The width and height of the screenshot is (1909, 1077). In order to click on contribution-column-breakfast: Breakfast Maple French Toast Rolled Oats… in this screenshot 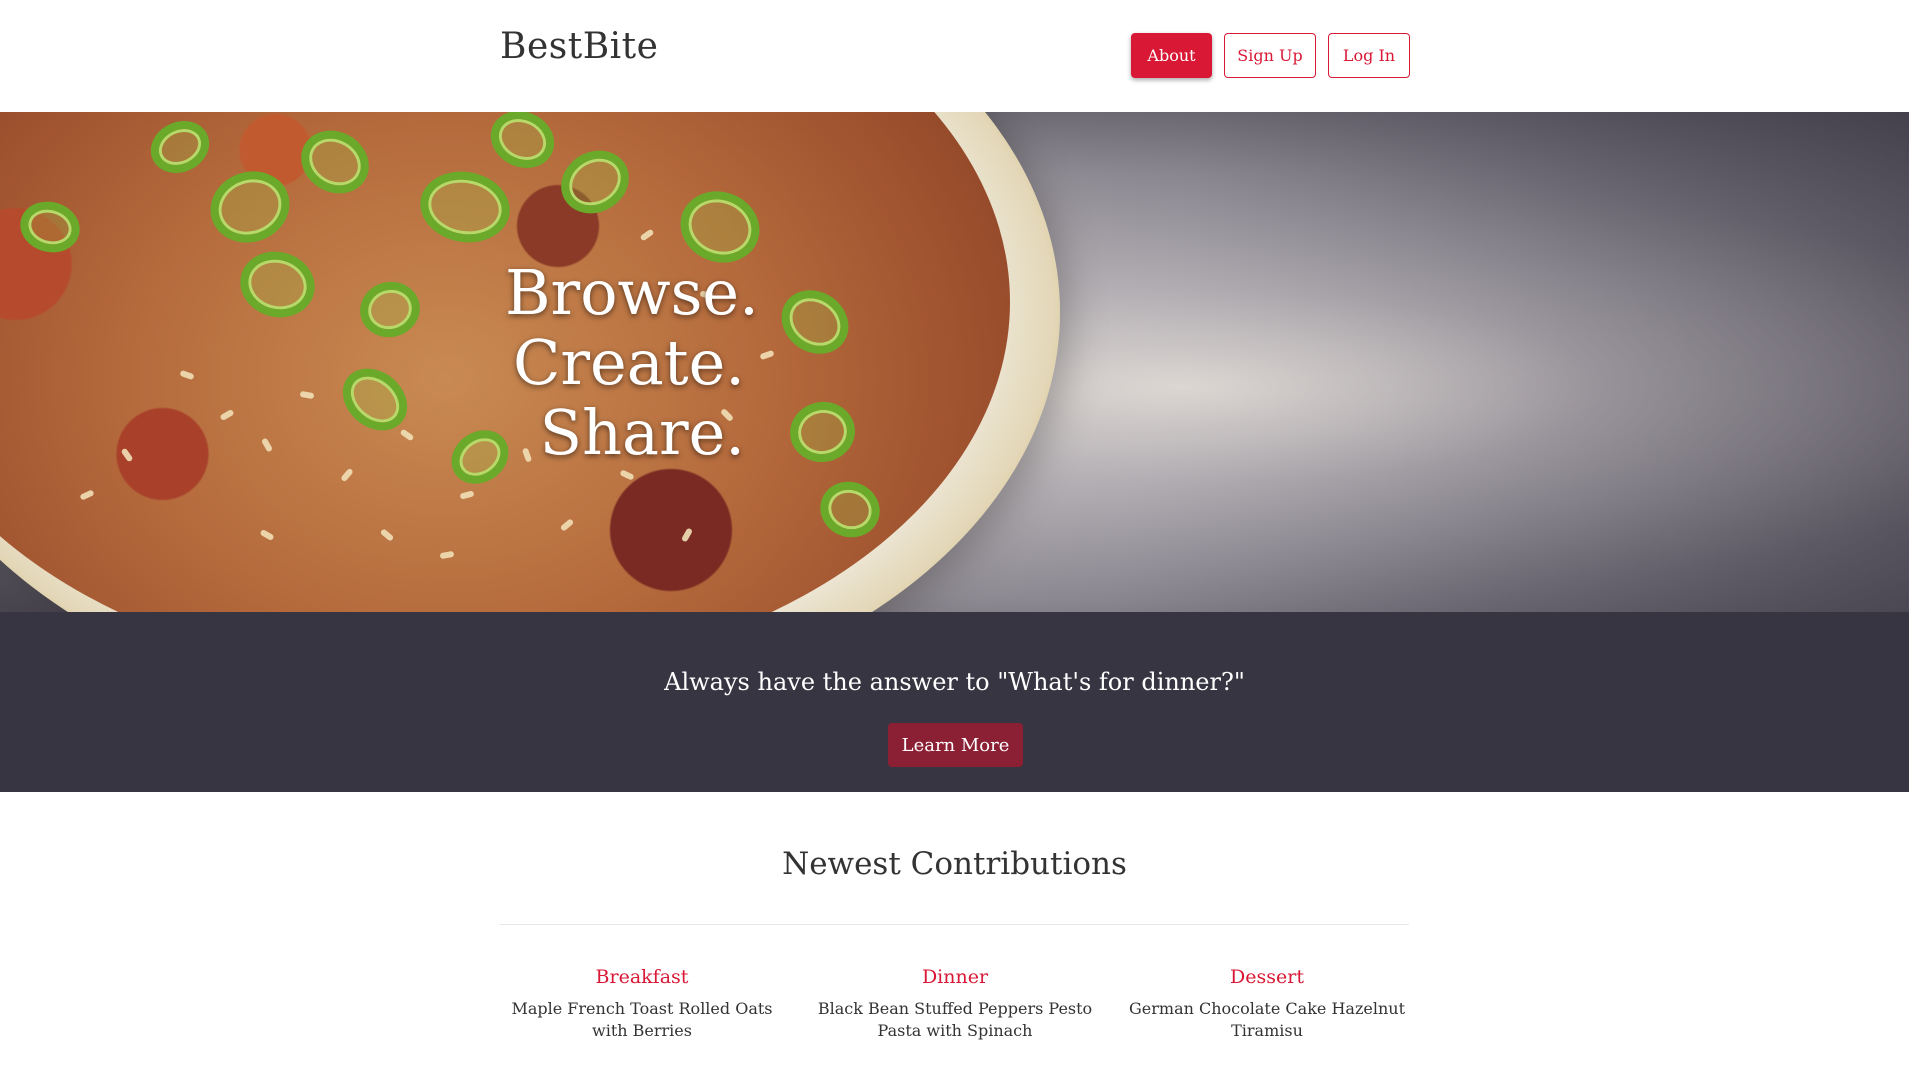, I will do `click(642, 1004)`.